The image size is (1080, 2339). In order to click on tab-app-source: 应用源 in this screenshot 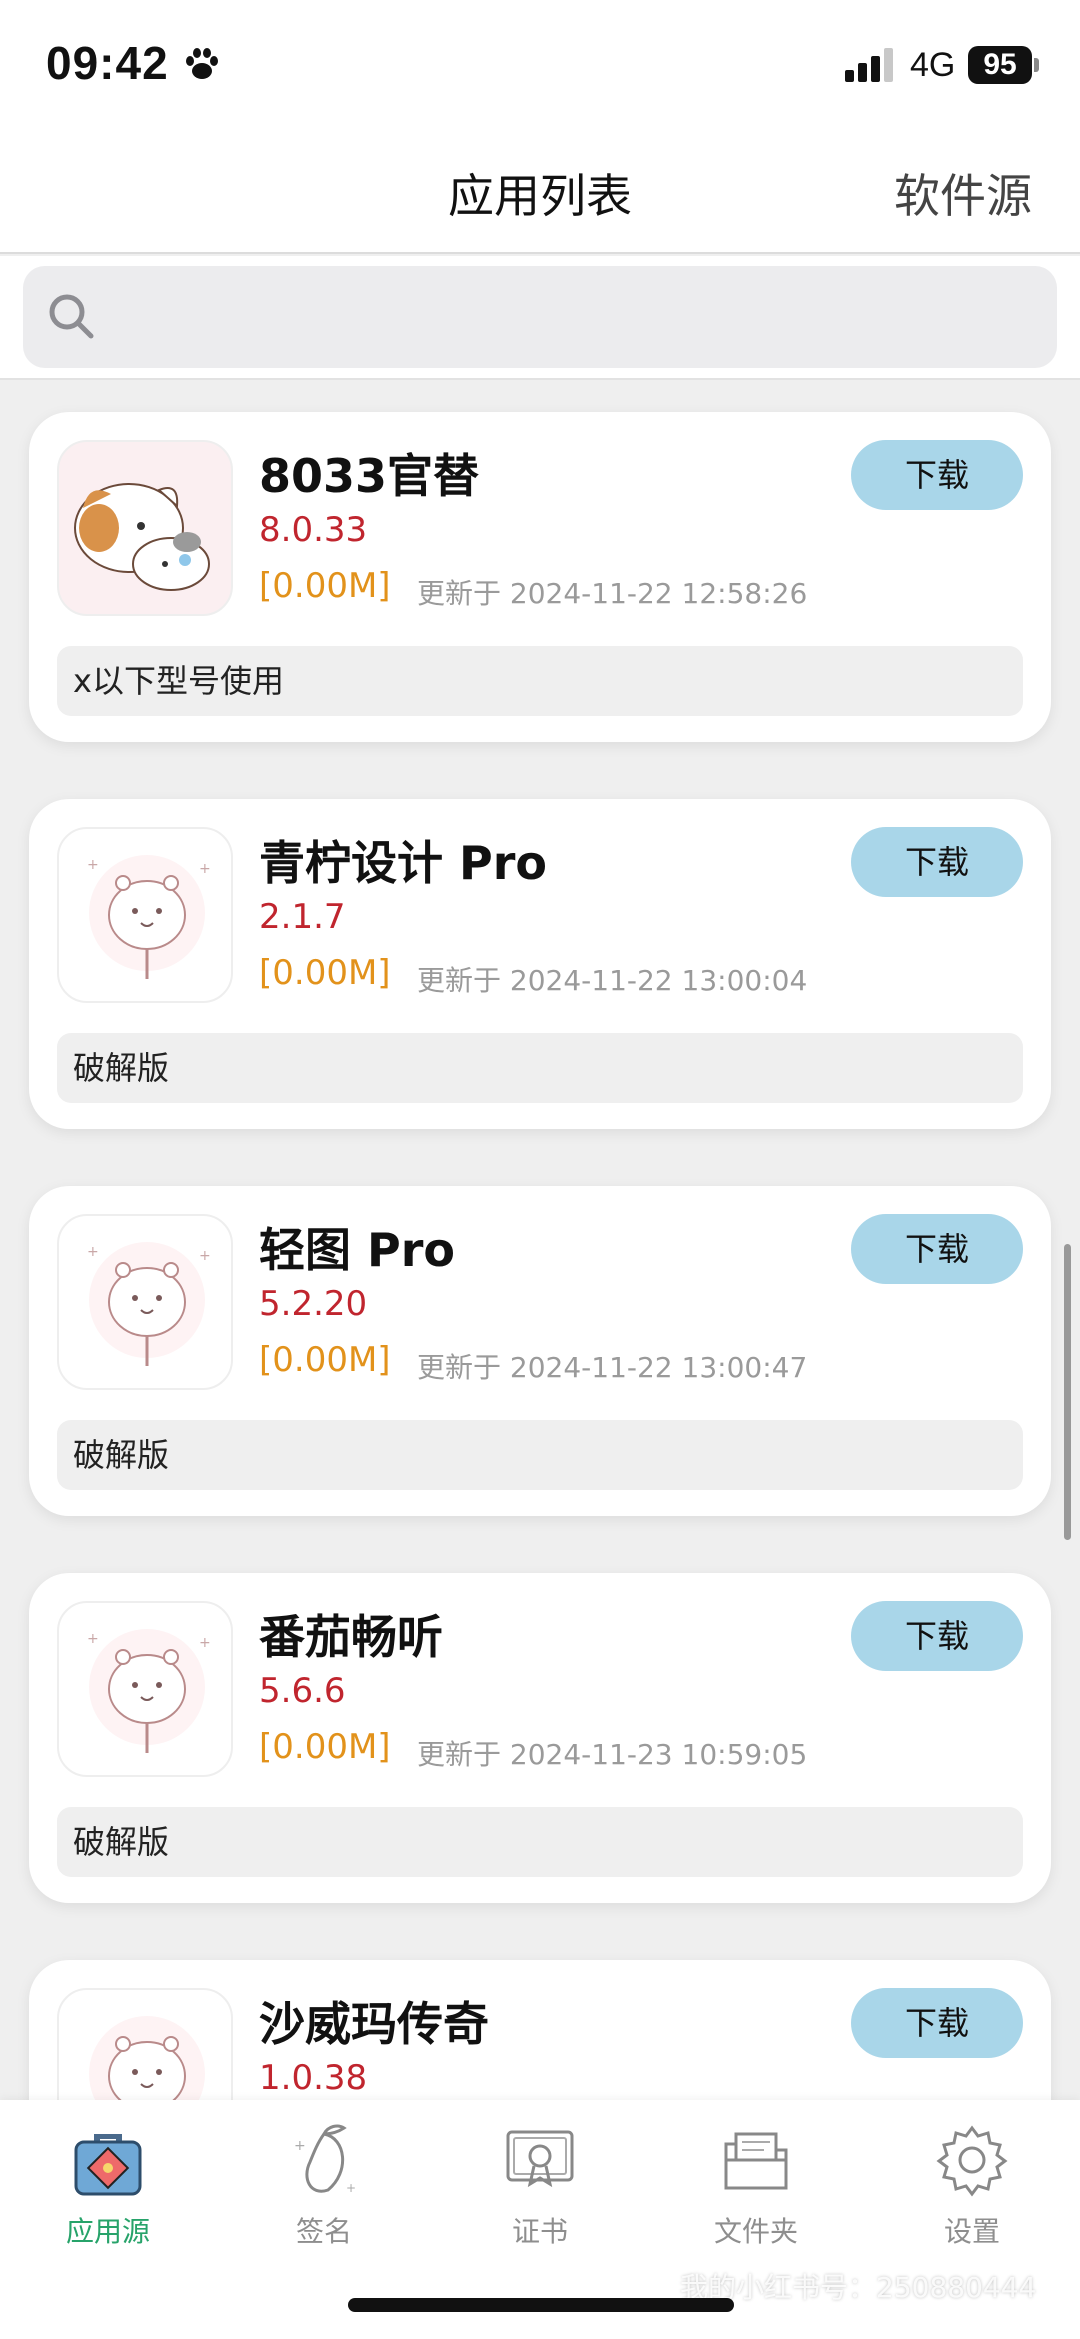, I will do `click(108, 2190)`.